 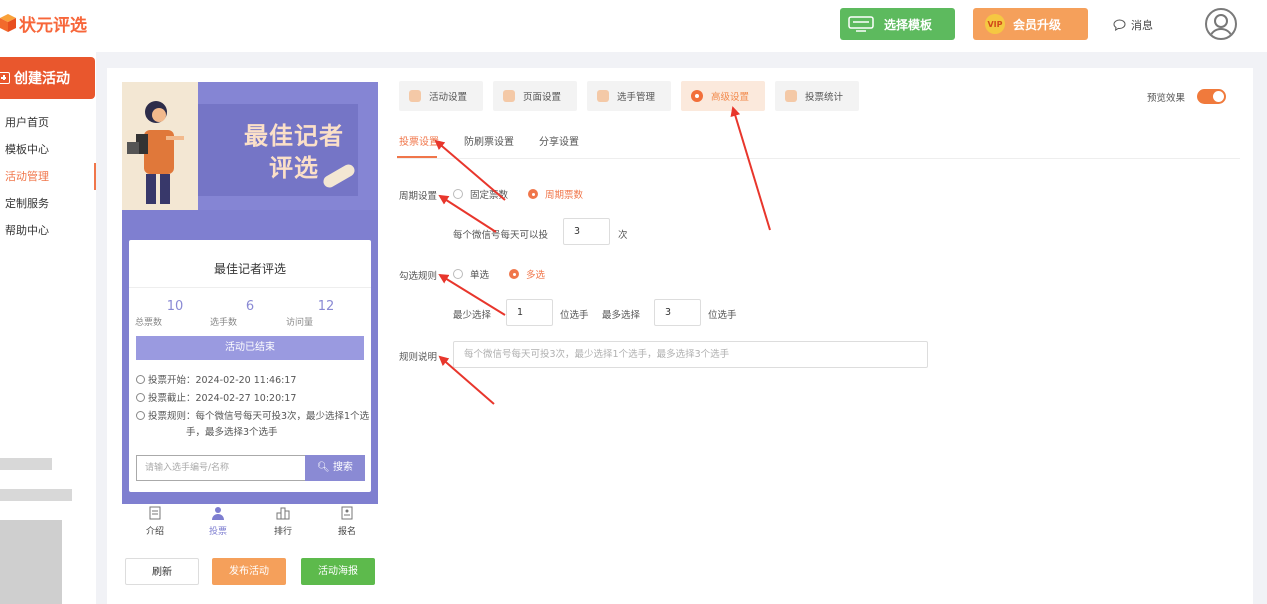 What do you see at coordinates (218, 513) in the screenshot?
I see `person-icon` at bounding box center [218, 513].